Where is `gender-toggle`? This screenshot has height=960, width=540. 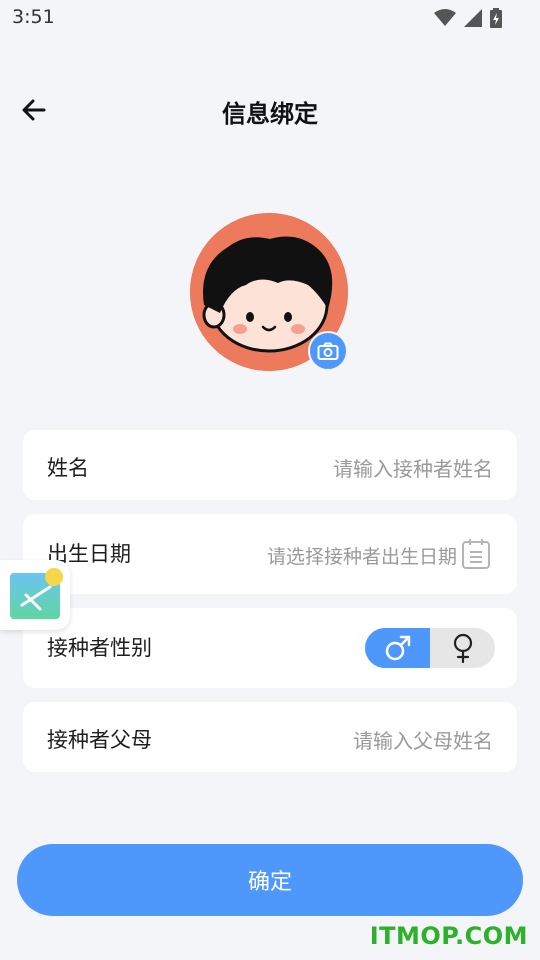
gender-toggle is located at coordinates (430, 648).